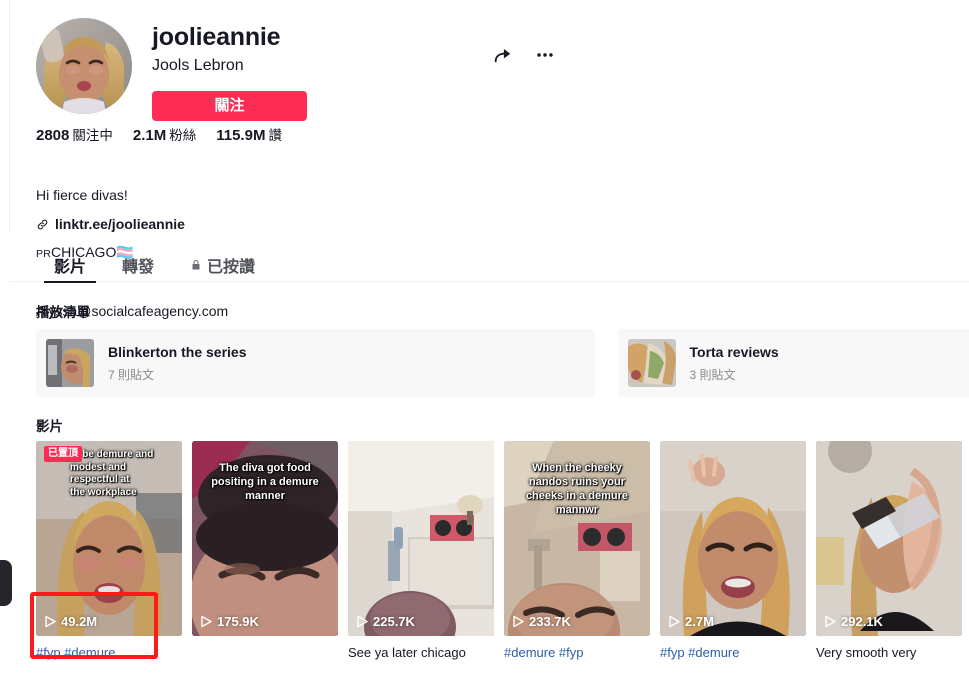 This screenshot has height=673, width=969. What do you see at coordinates (49, 426) in the screenshot?
I see `section-title-videos: 影片` at bounding box center [49, 426].